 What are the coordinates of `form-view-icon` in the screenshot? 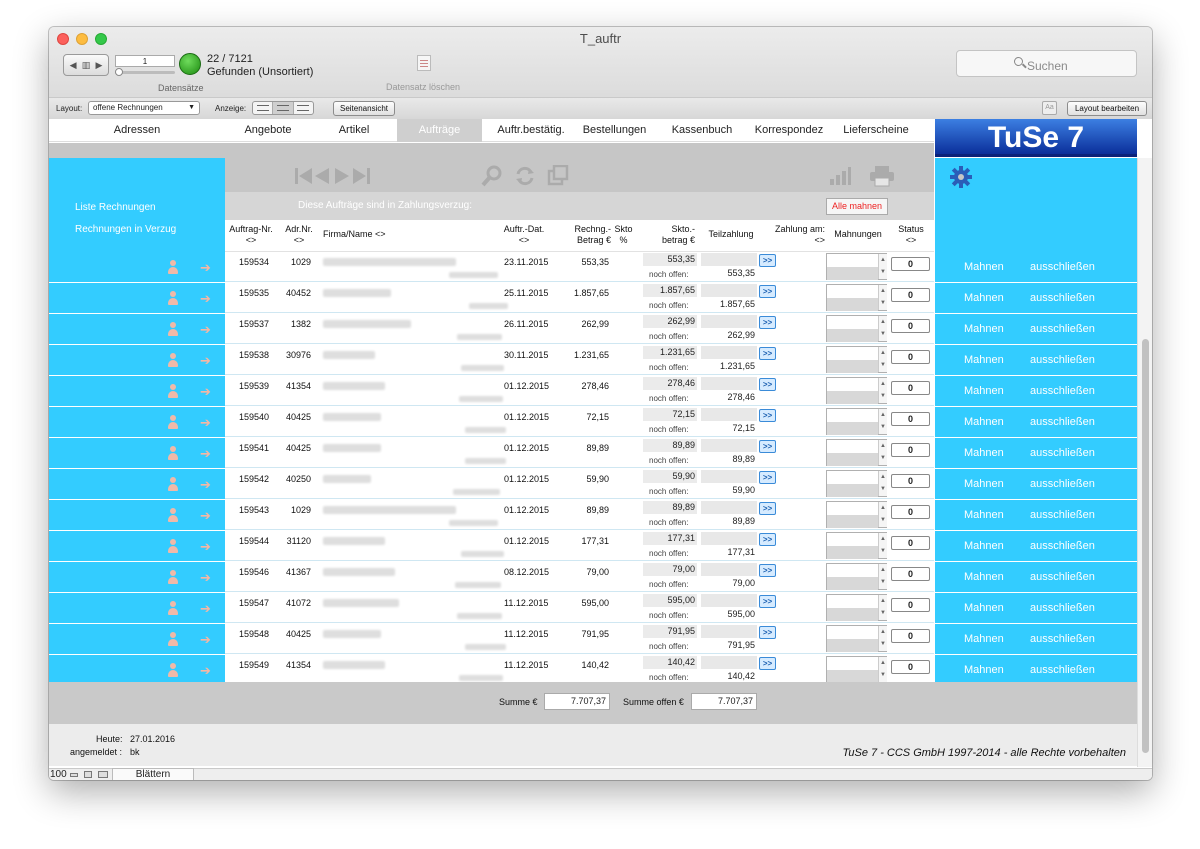 It's located at (263, 108).